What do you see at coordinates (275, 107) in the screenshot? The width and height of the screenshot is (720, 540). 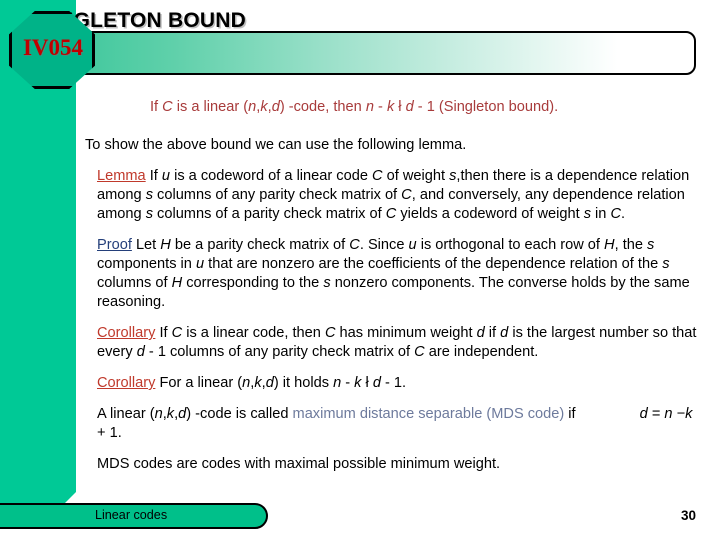 I see `lead-var-d: d` at bounding box center [275, 107].